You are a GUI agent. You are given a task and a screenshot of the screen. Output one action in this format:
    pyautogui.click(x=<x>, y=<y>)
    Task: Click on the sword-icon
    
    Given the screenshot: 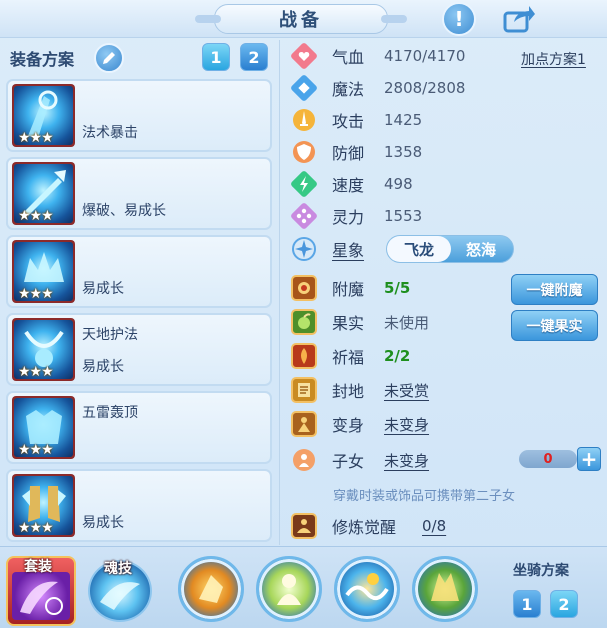 What is the action you would take?
    pyautogui.click(x=304, y=120)
    